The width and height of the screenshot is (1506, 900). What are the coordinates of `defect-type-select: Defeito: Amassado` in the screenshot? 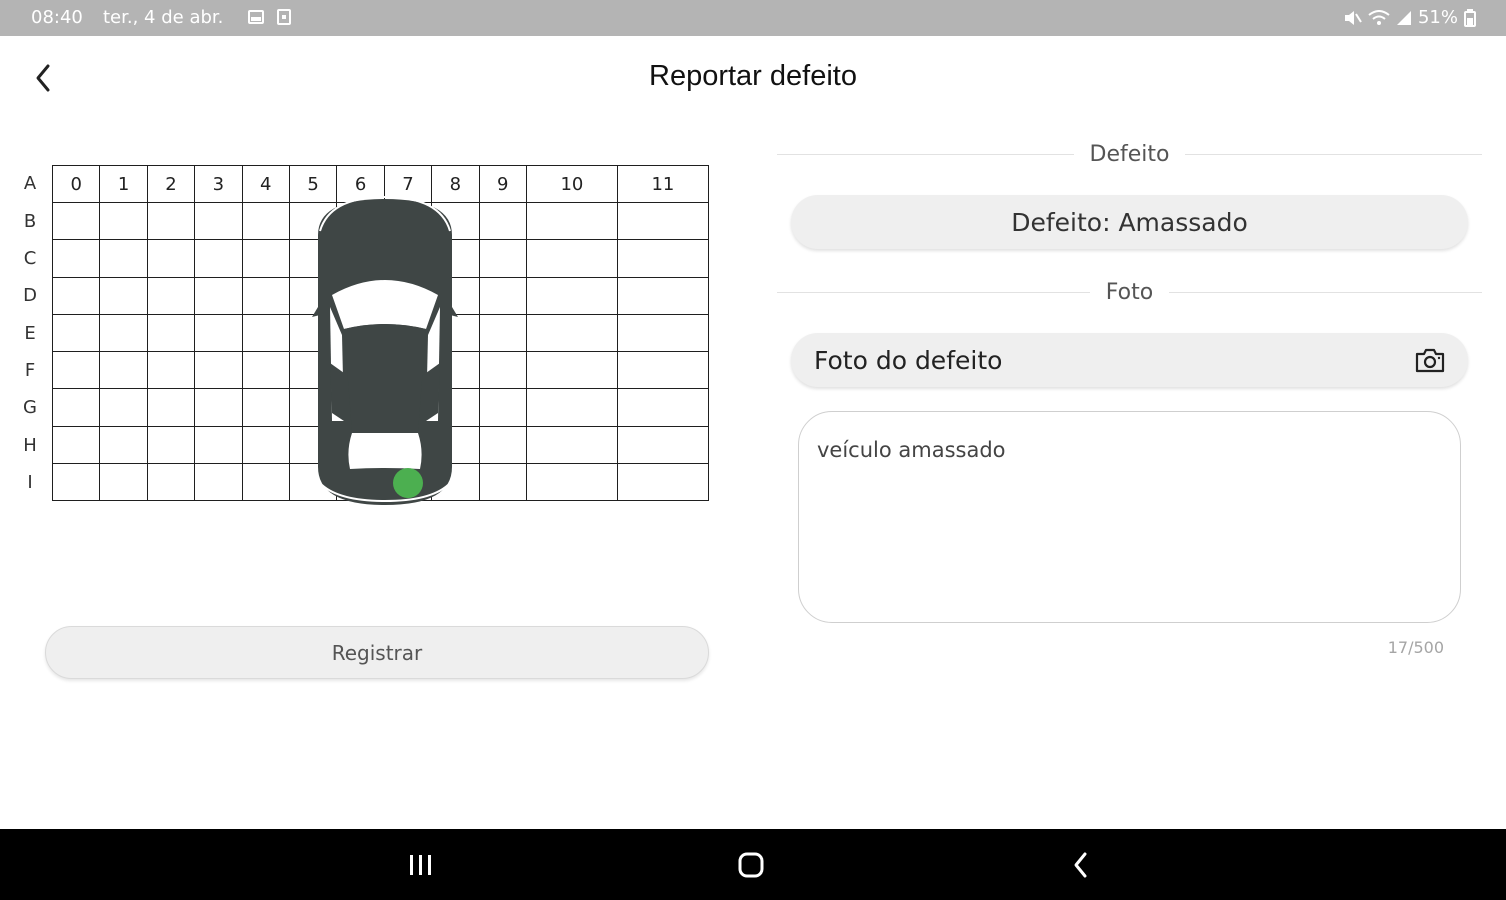 It's located at (1129, 222).